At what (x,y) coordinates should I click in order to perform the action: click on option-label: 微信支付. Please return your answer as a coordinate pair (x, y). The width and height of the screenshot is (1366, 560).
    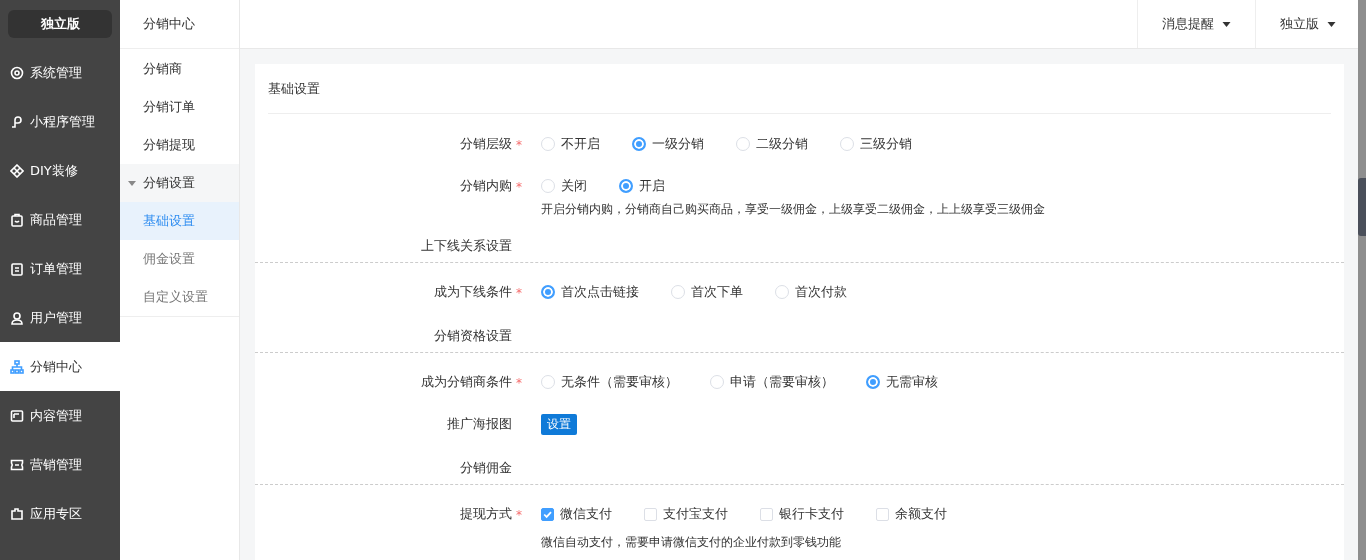
    Looking at the image, I should click on (586, 514).